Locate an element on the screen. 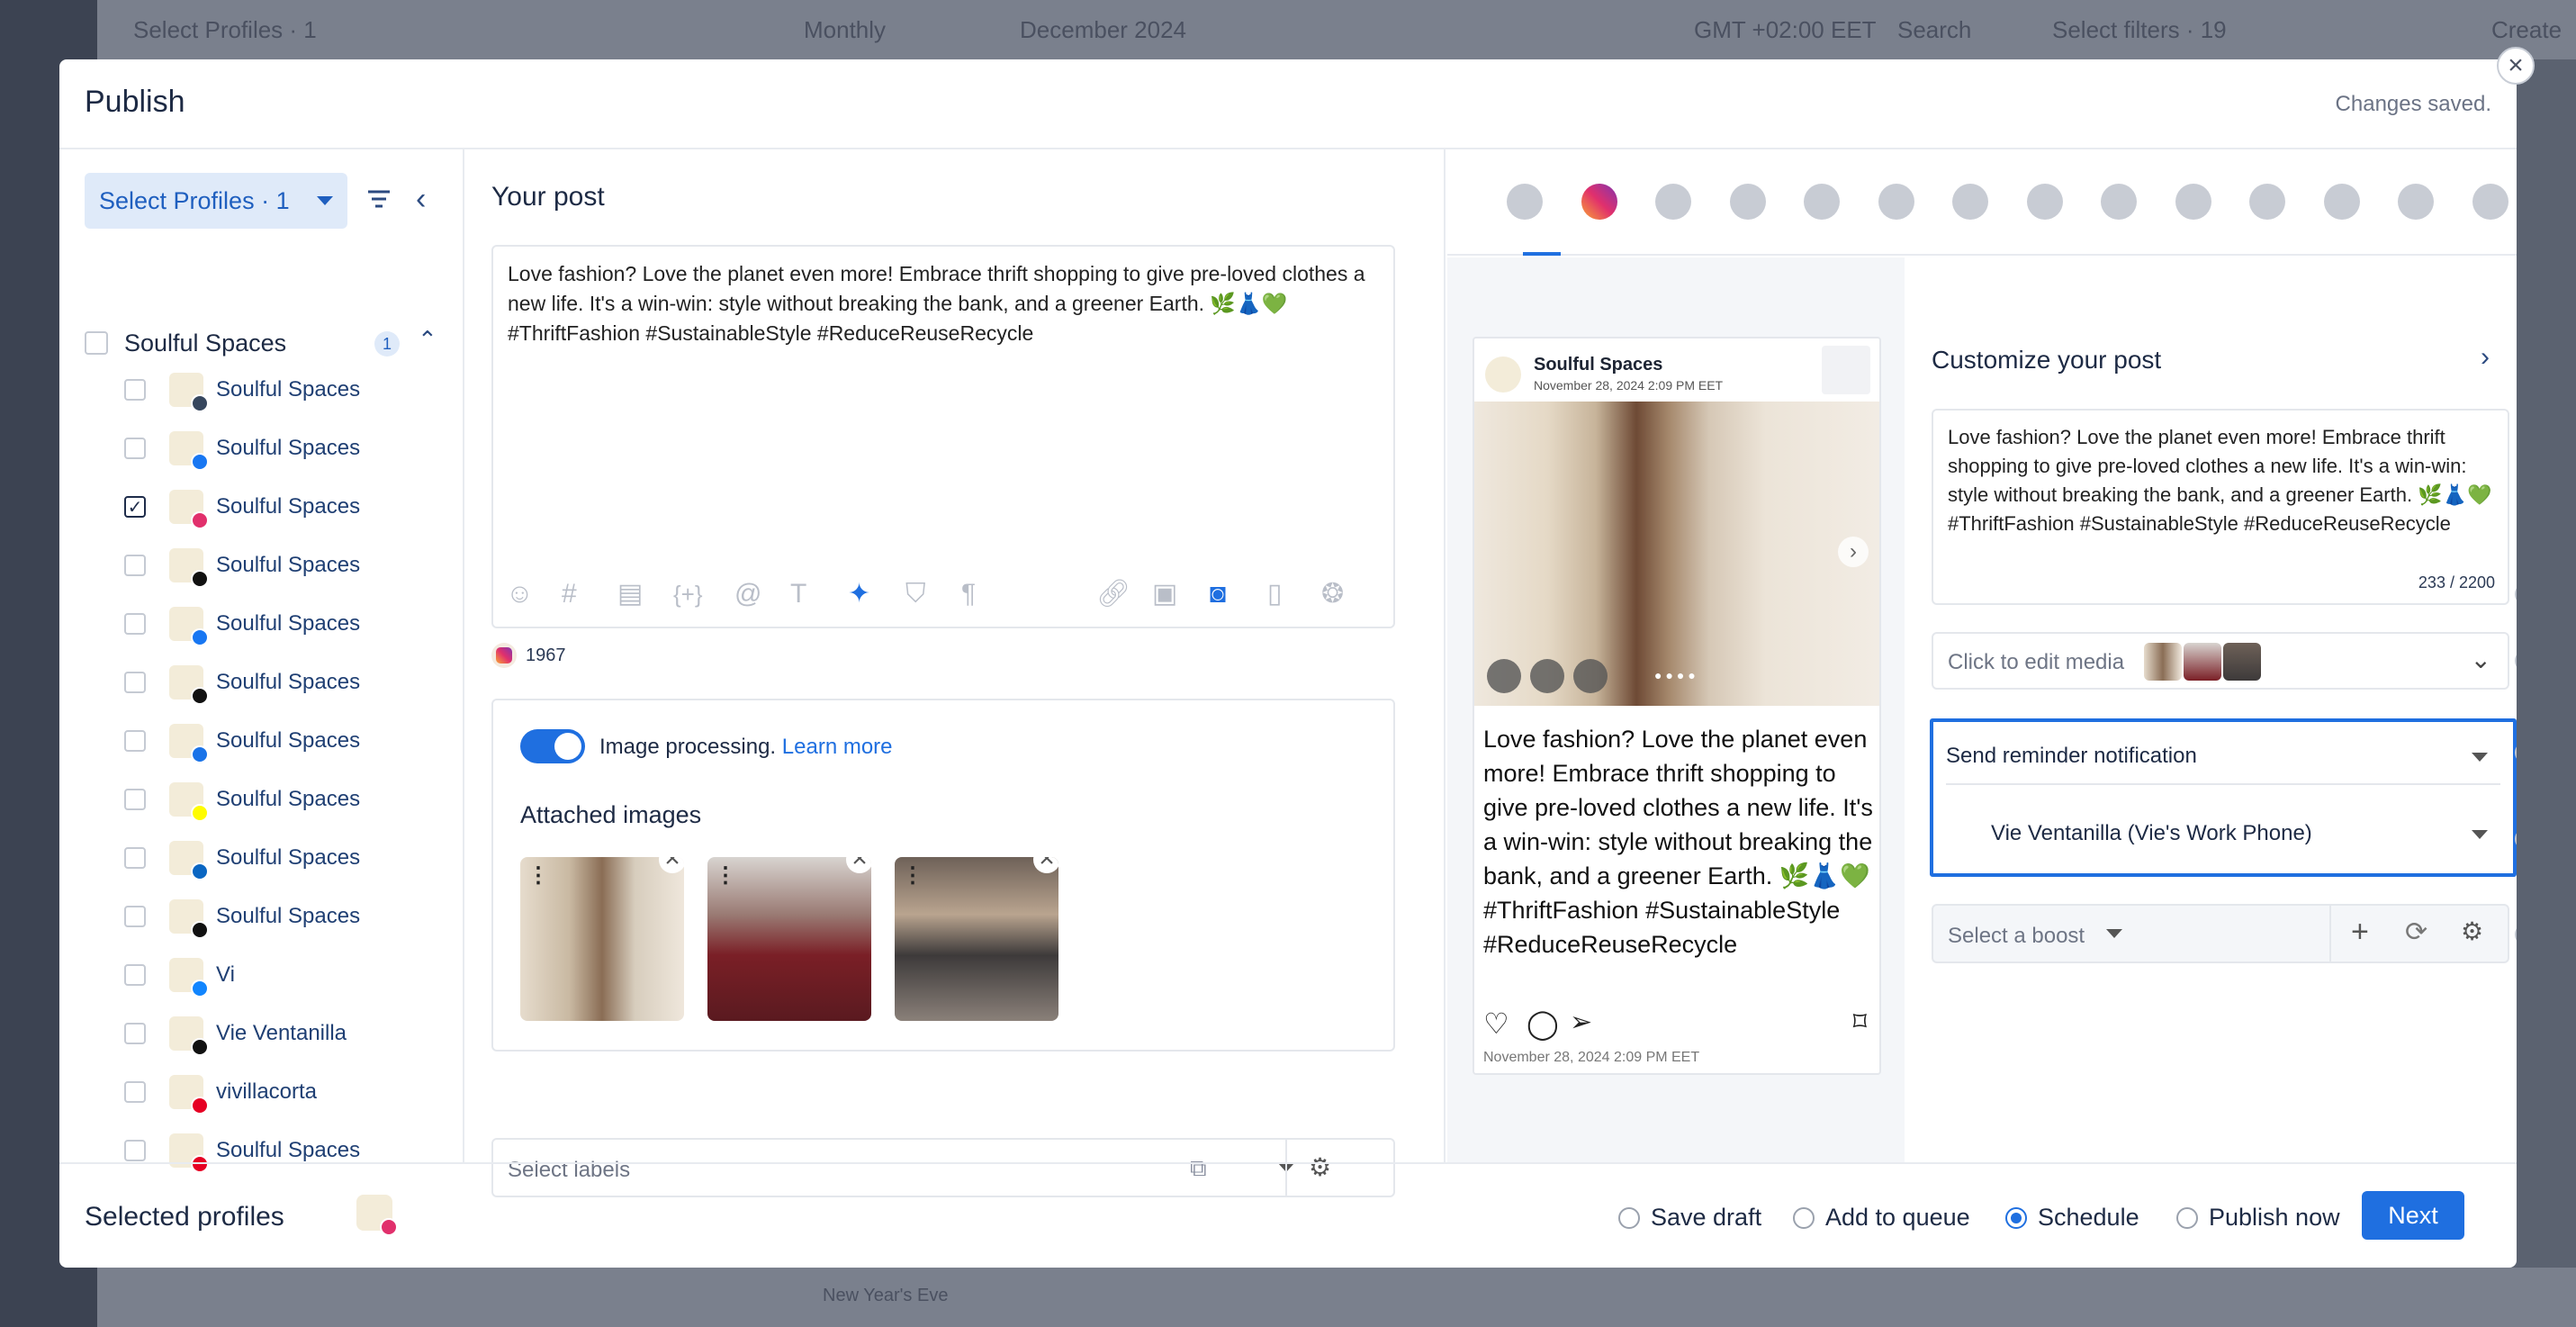  chevron-right-icon: › is located at coordinates (2485, 357).